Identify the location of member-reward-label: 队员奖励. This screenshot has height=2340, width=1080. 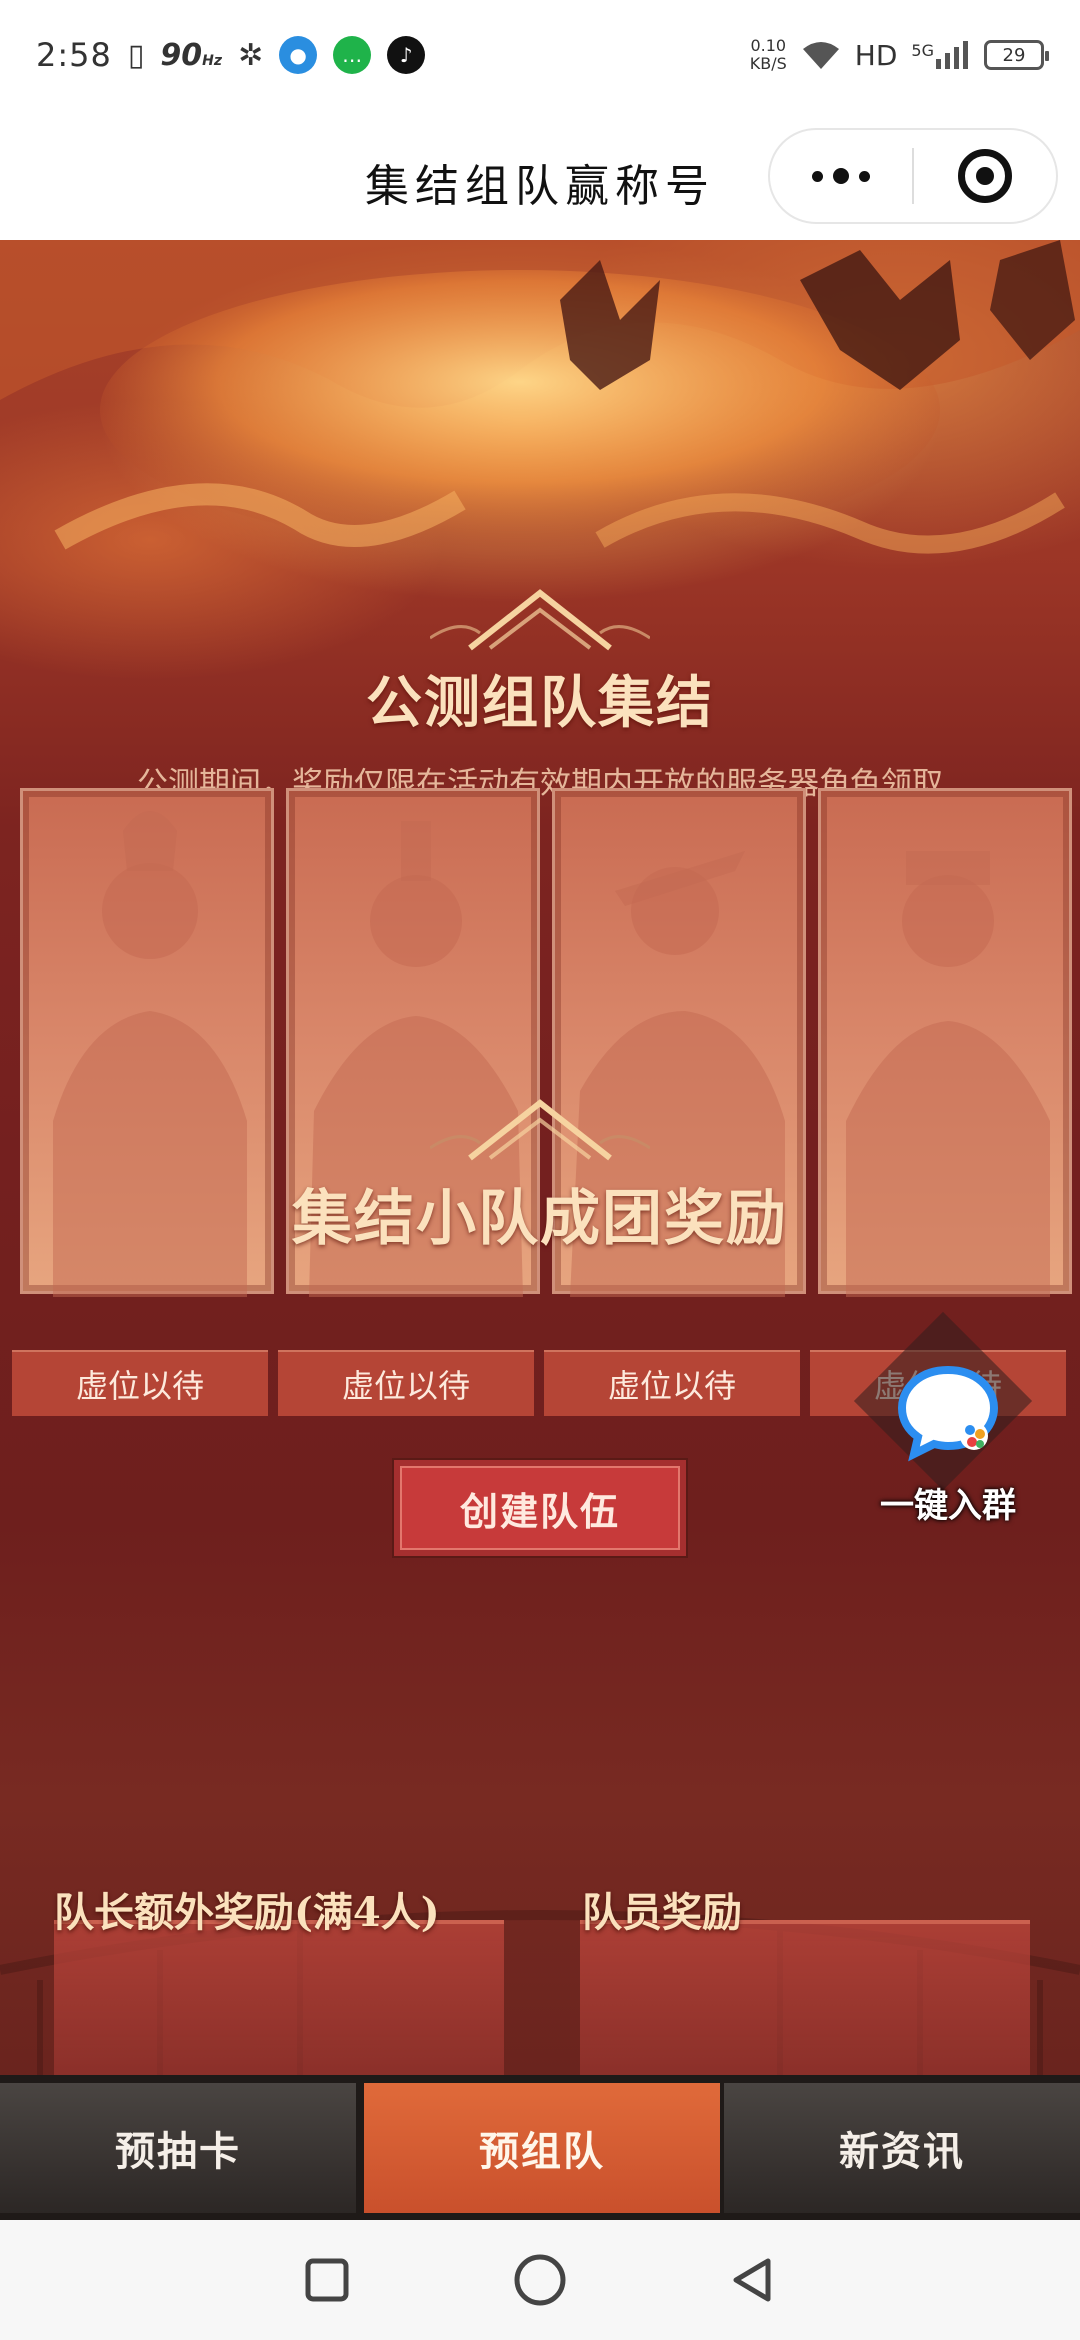
(662, 1912).